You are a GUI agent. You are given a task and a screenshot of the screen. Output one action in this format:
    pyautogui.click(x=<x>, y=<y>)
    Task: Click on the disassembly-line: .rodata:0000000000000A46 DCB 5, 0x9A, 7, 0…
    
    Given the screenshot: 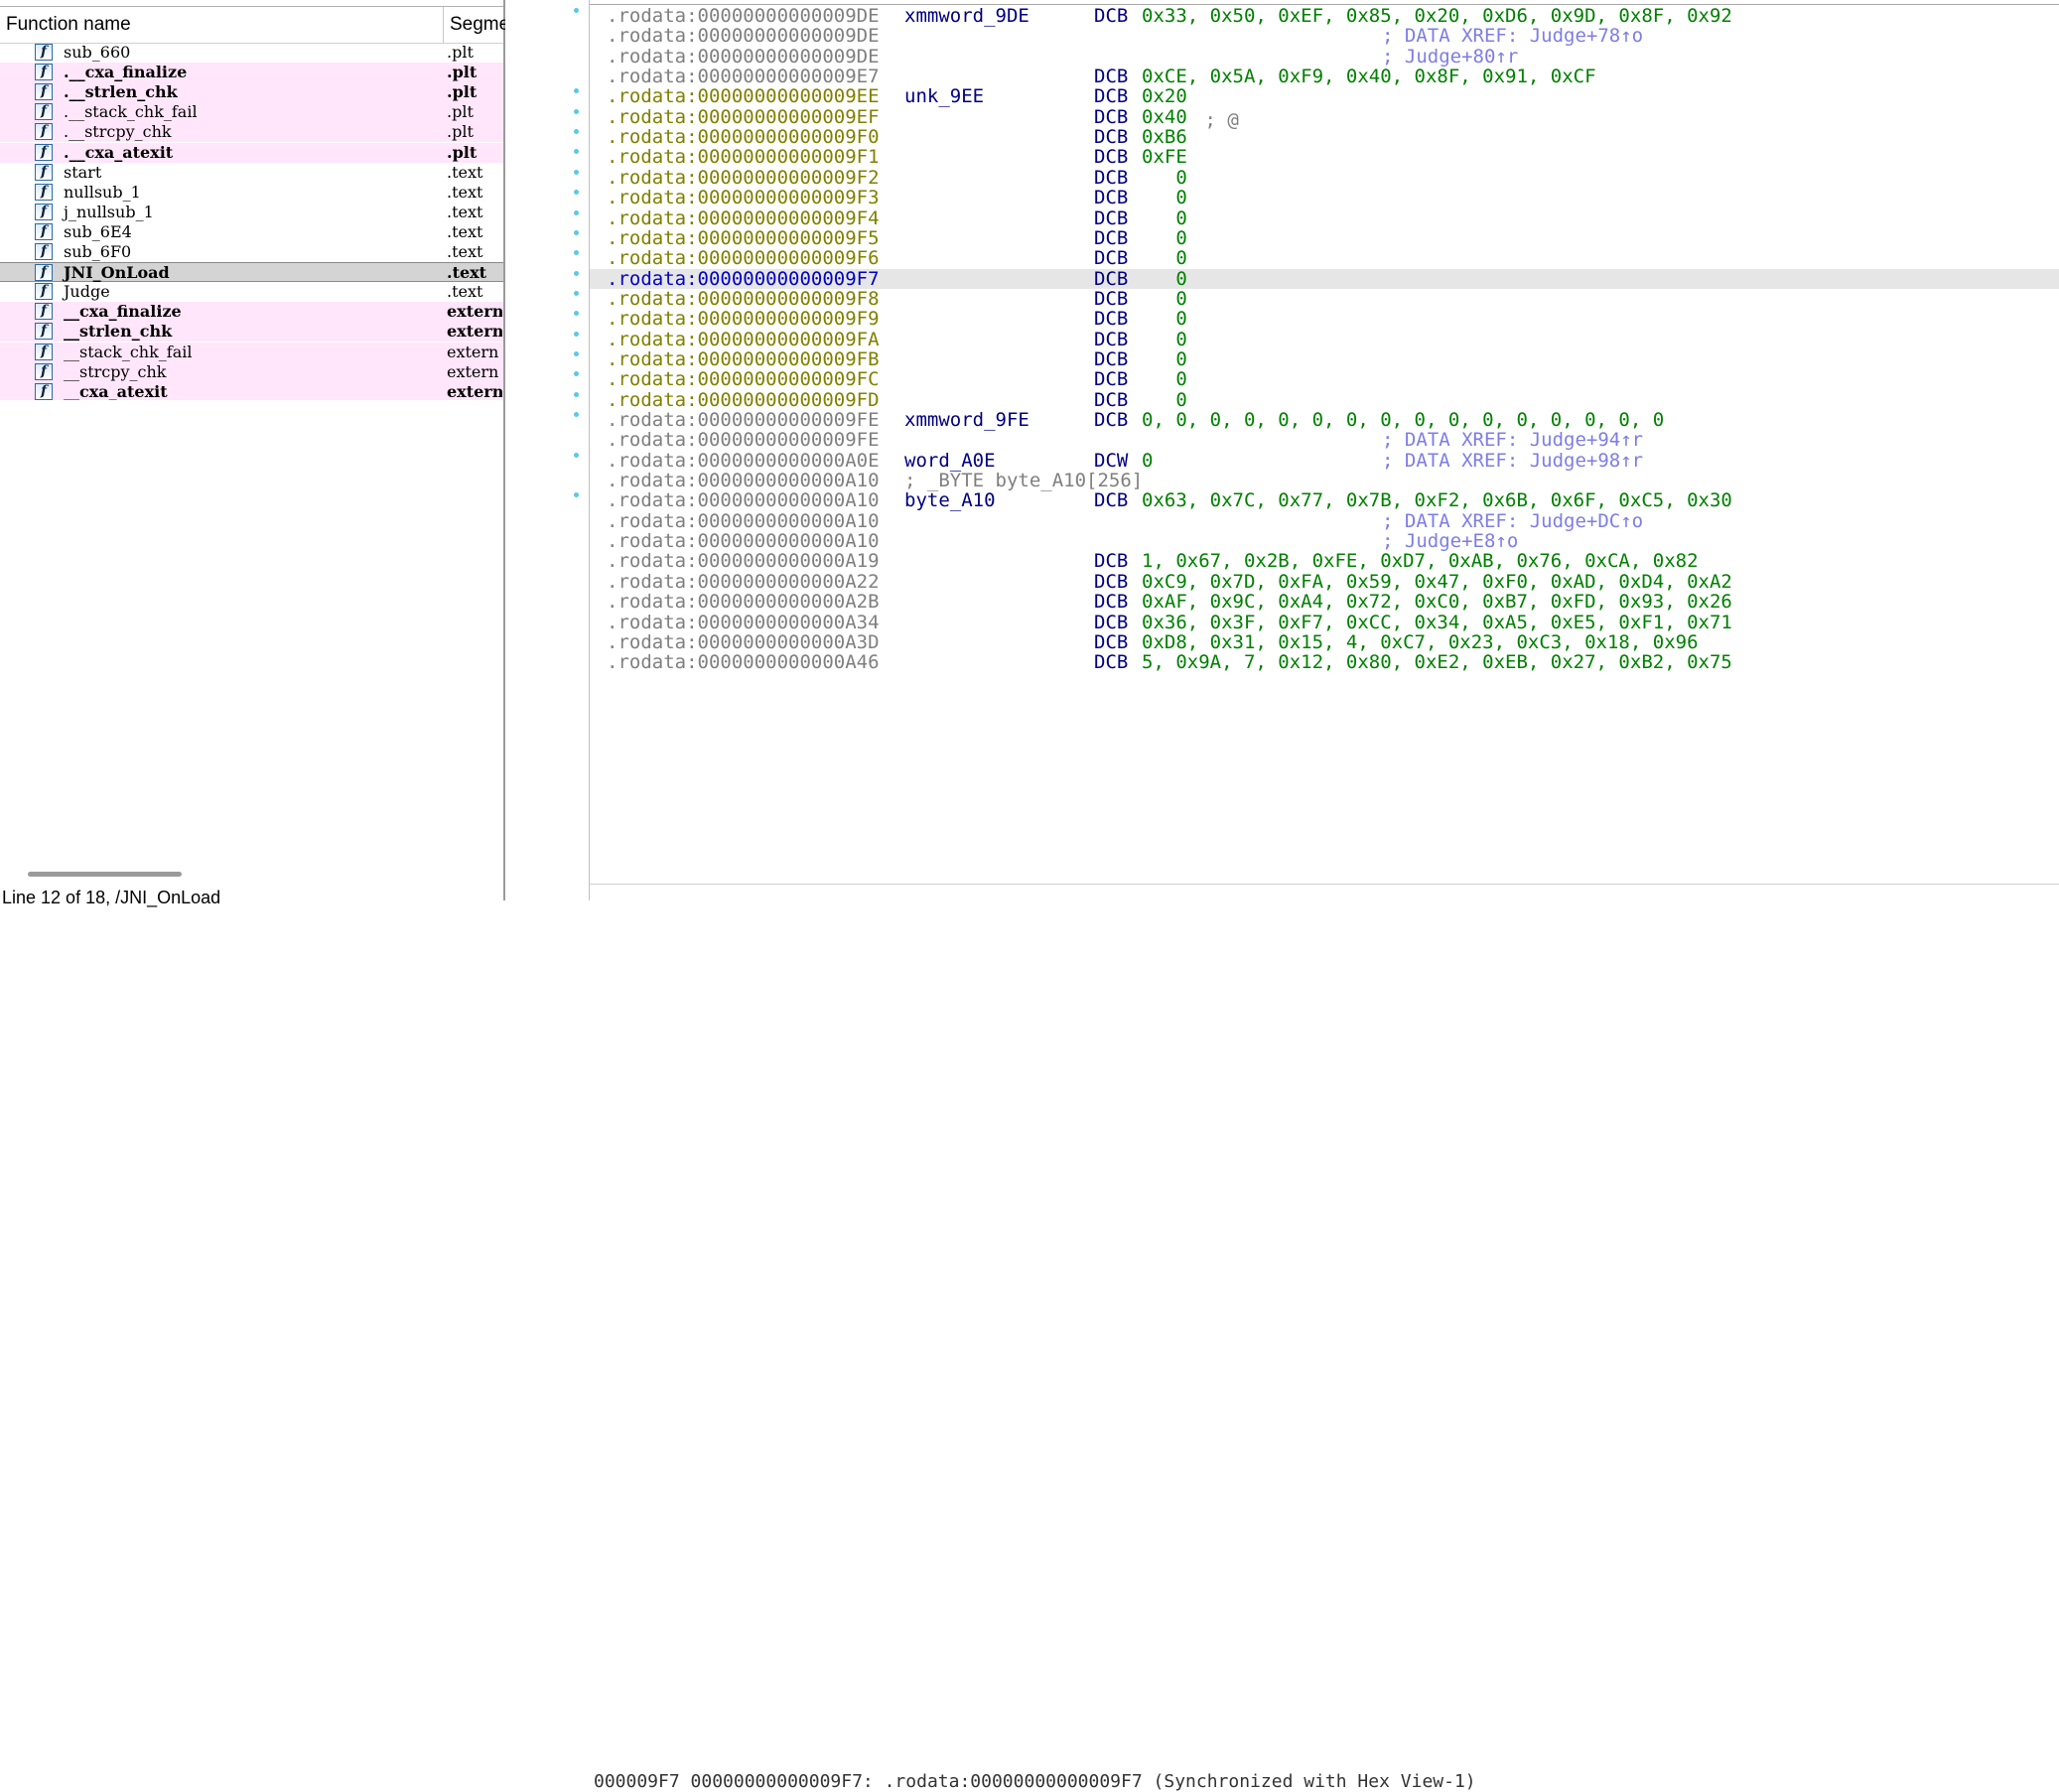 What is the action you would take?
    pyautogui.click(x=1324, y=662)
    